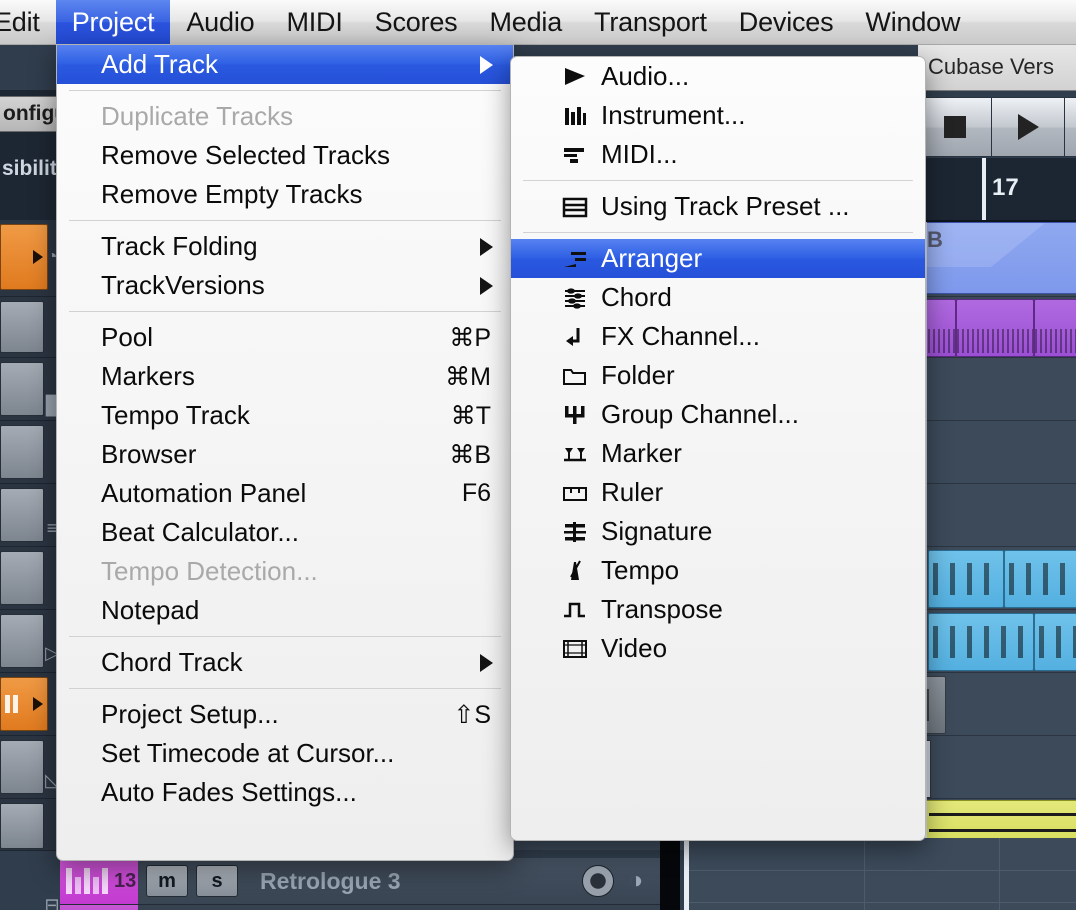 Image resolution: width=1076 pixels, height=910 pixels. I want to click on submenu-item-folder: Folder, so click(718, 375).